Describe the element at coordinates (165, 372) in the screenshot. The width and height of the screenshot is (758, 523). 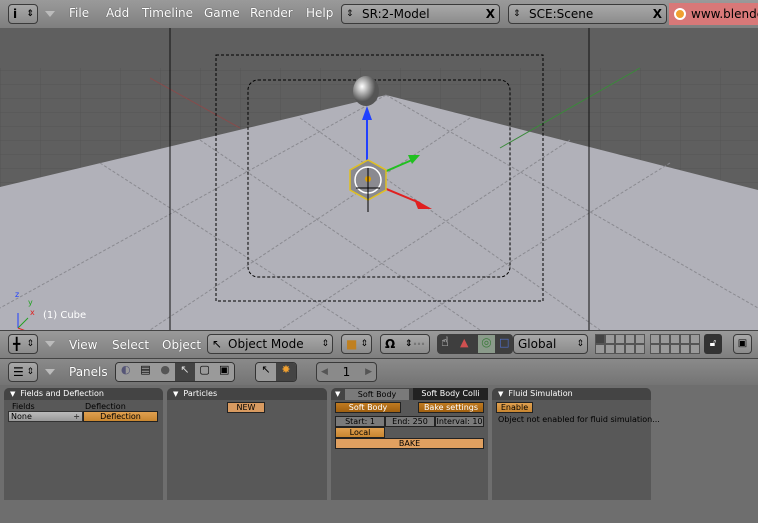
I see `shading-tab-icon: ●` at that location.